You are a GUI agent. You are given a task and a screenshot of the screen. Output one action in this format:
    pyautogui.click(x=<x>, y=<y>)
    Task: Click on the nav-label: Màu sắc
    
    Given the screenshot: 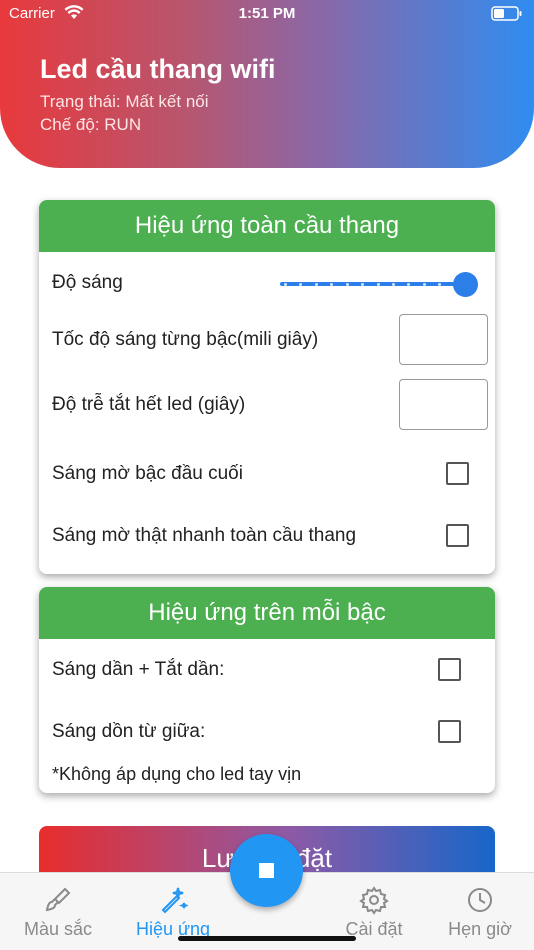 What is the action you would take?
    pyautogui.click(x=58, y=929)
    